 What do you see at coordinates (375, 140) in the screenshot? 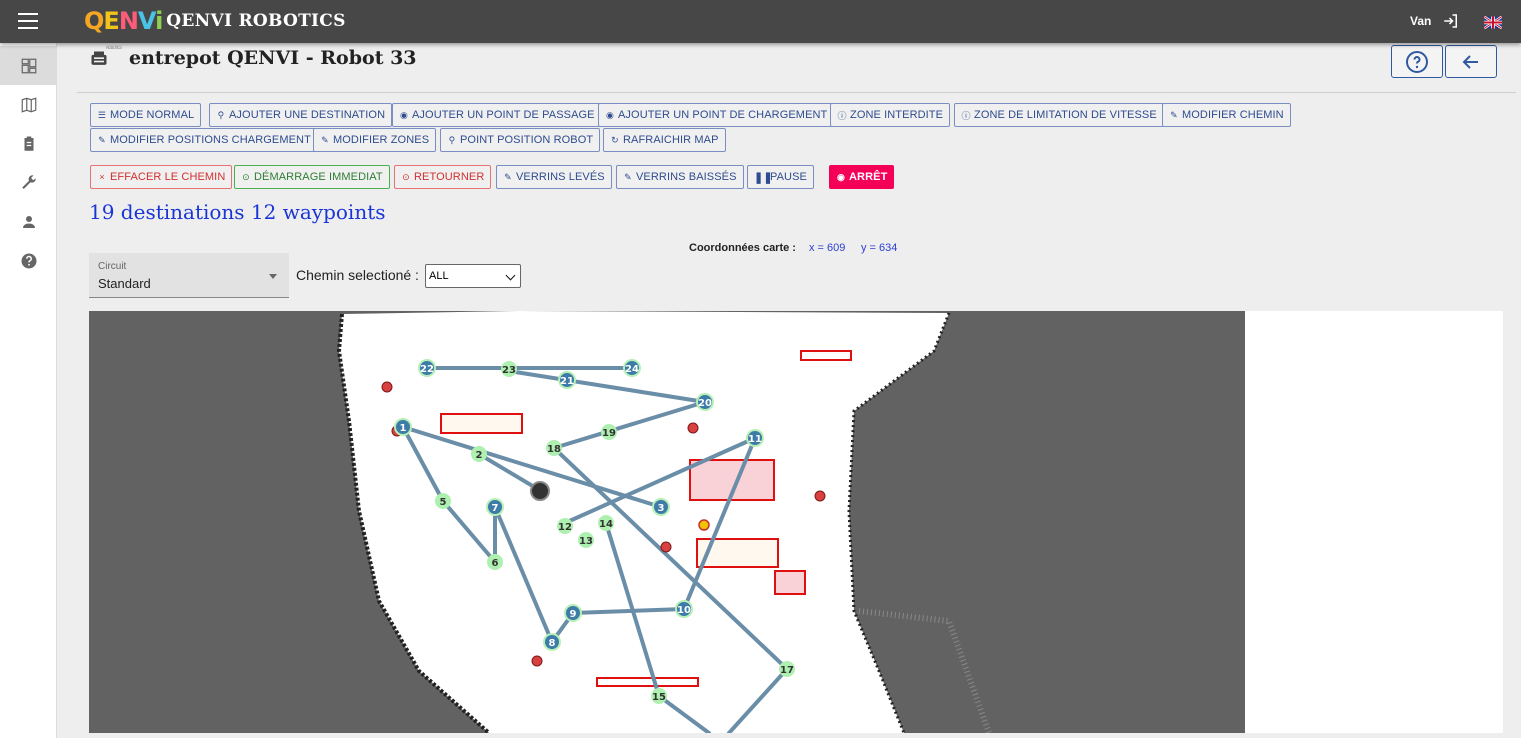
I see `edit-zones-button: ✎ MODIFIER ZONES` at bounding box center [375, 140].